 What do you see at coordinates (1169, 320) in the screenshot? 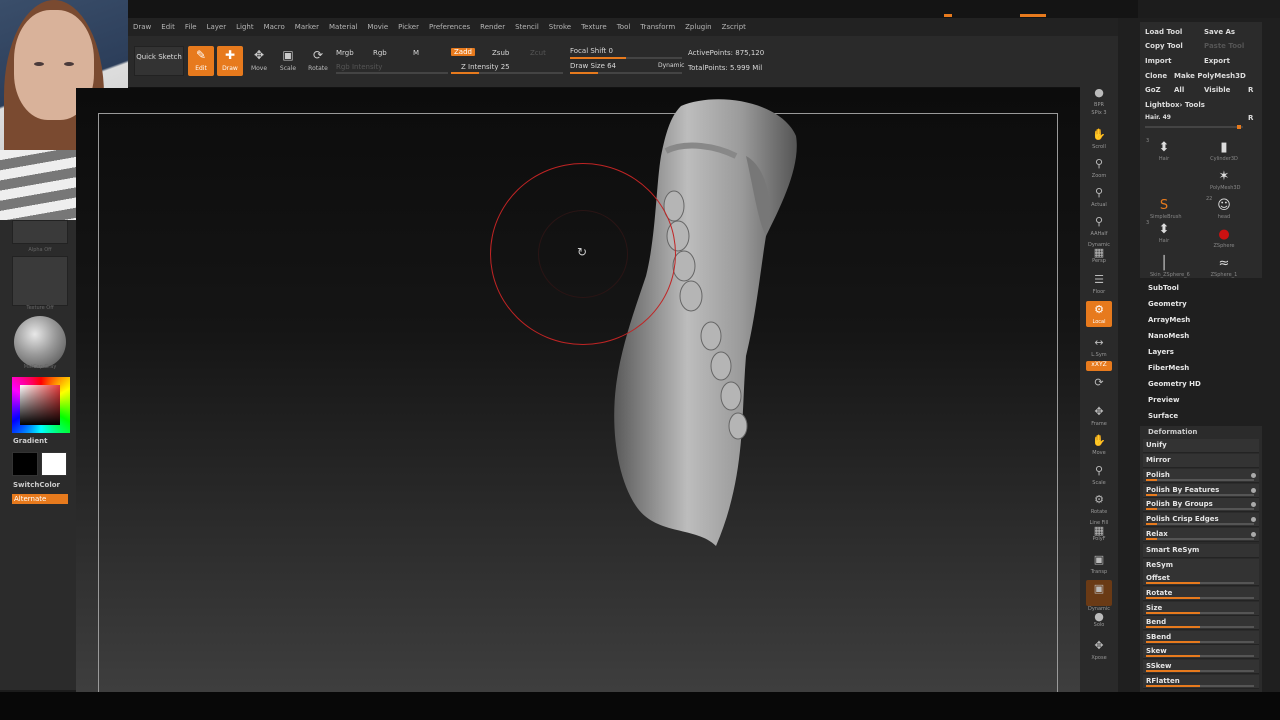
I see `tool-submenu: ArrayMesh` at bounding box center [1169, 320].